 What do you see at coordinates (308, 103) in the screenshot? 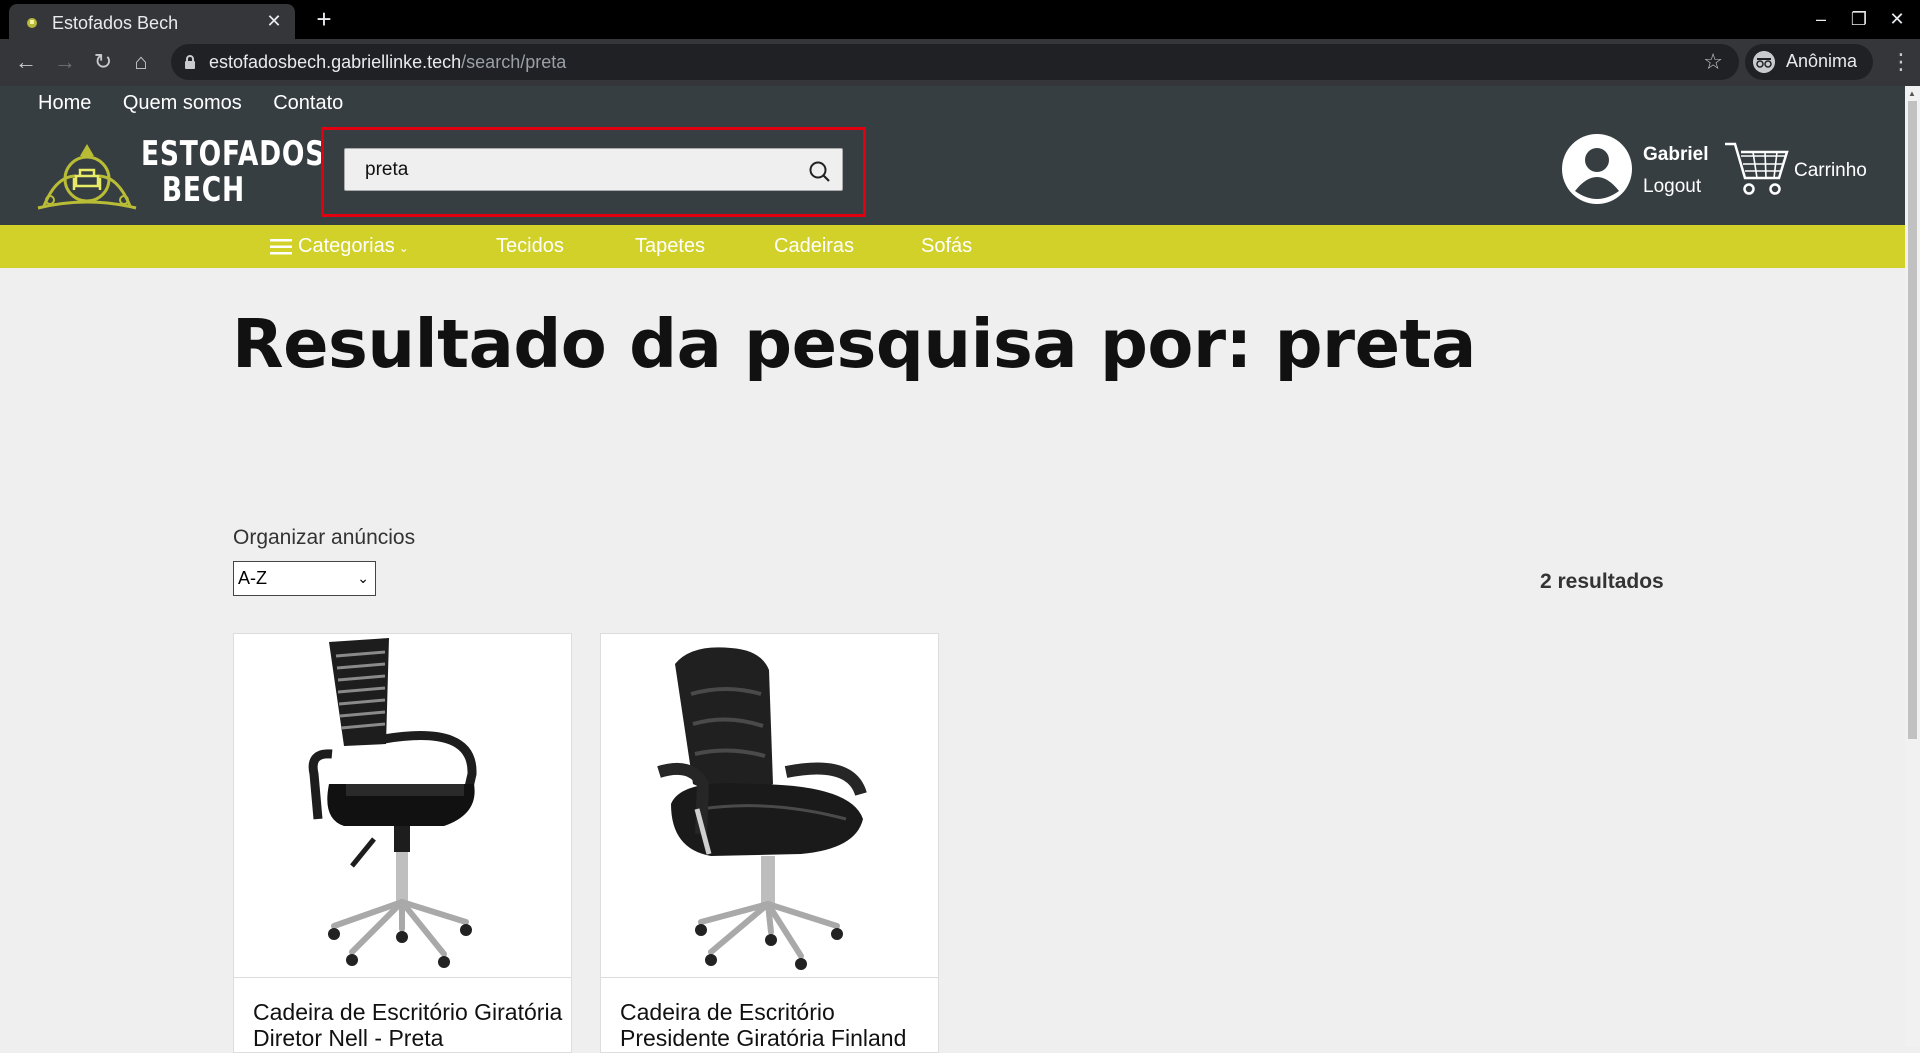
I see `top-link-contact: Contato` at bounding box center [308, 103].